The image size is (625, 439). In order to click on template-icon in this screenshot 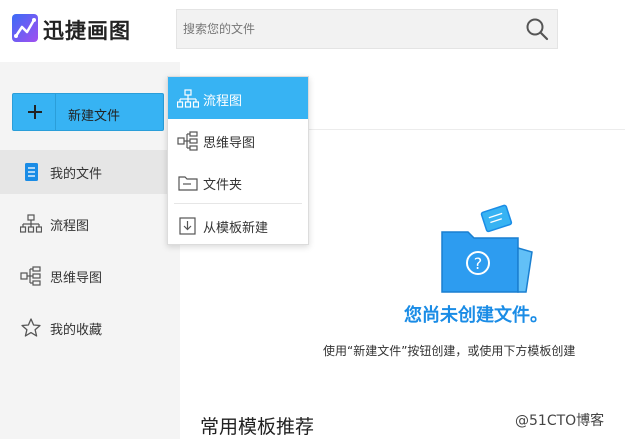, I will do `click(187, 226)`.